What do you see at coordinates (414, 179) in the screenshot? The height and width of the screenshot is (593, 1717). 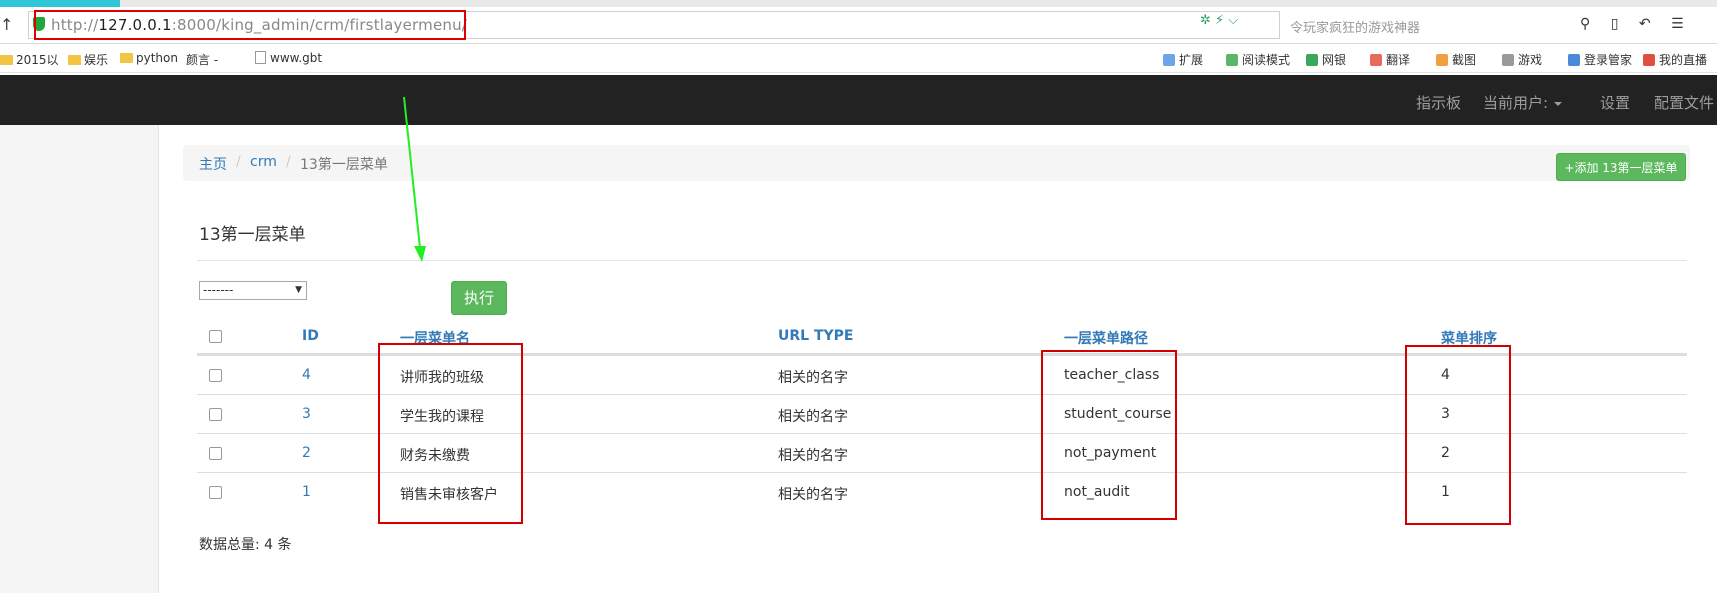 I see `annotation-arrow` at bounding box center [414, 179].